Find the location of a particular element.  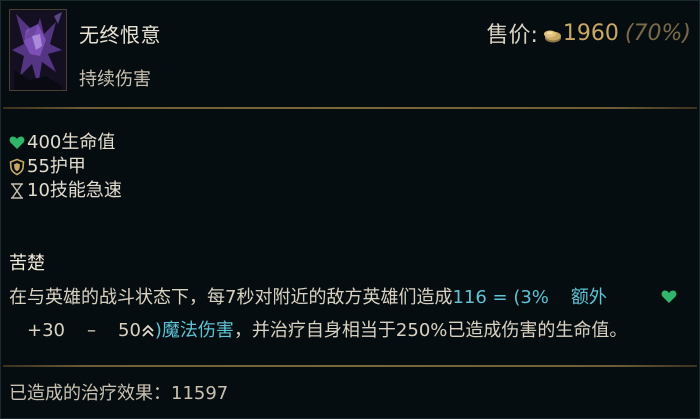

healing-done: 已造成的治疗效果：11597 is located at coordinates (119, 393).